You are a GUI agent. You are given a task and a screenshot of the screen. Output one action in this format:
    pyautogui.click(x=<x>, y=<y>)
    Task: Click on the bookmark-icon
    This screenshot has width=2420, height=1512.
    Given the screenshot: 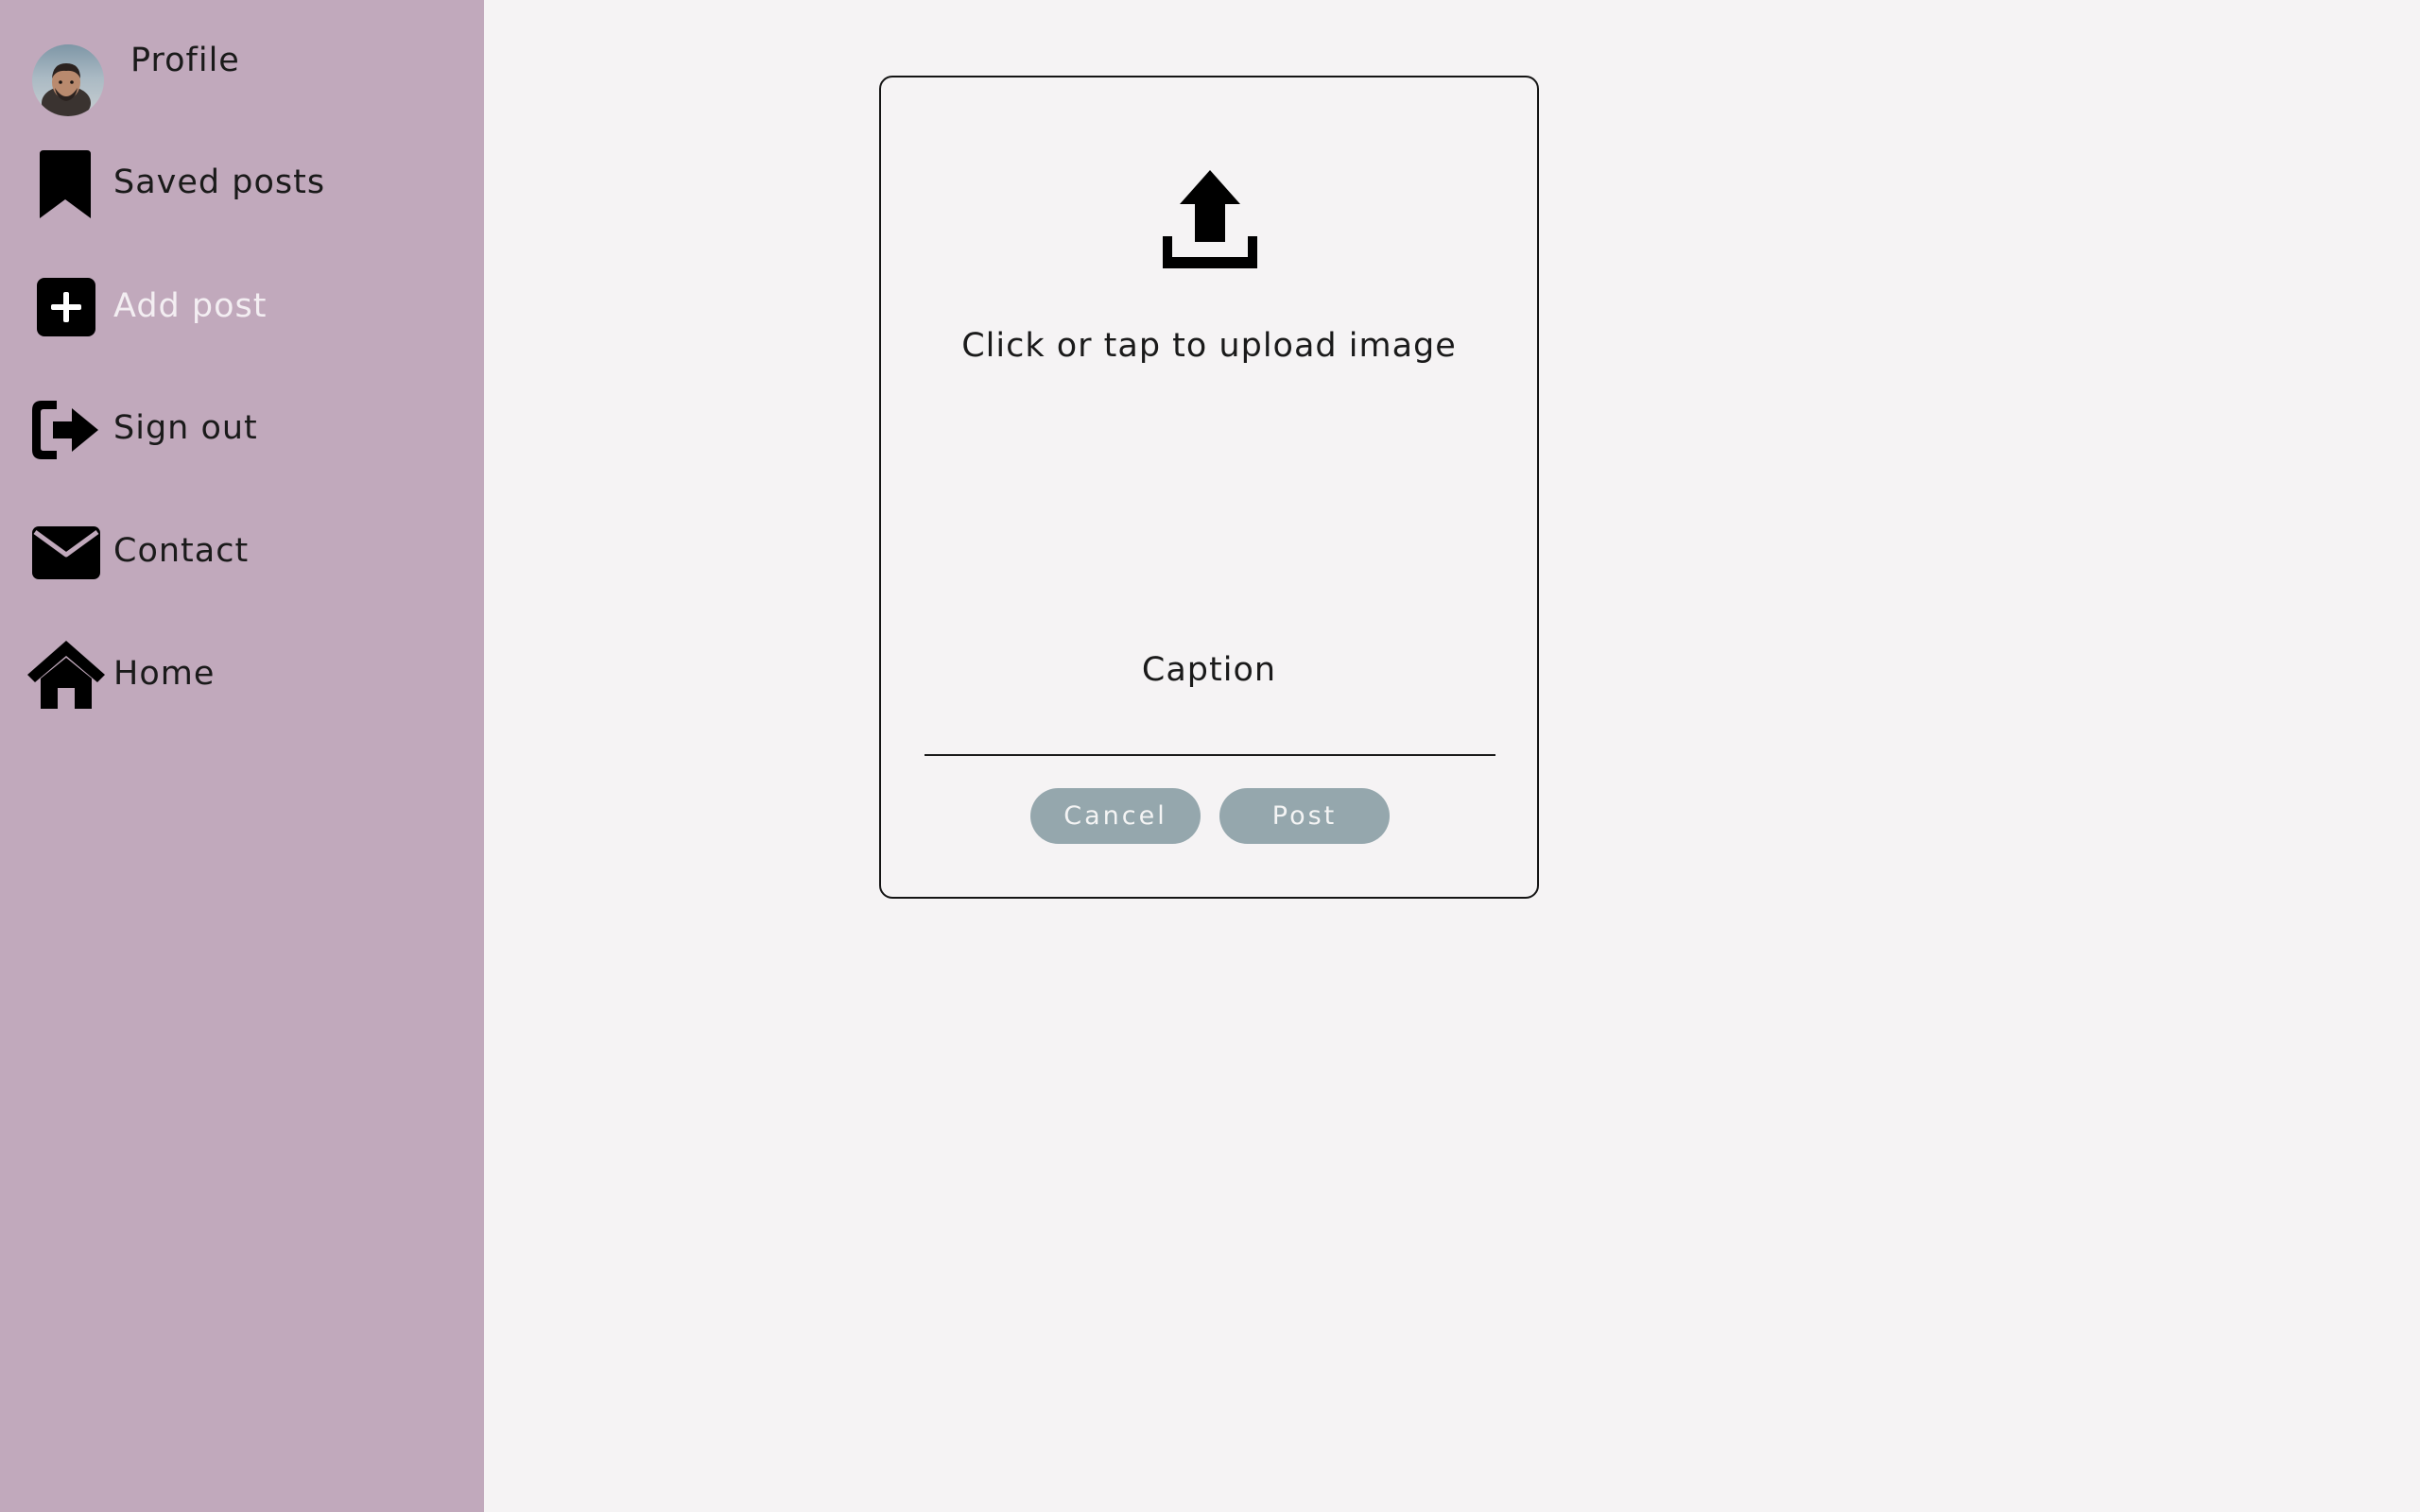 What is the action you would take?
    pyautogui.click(x=65, y=184)
    